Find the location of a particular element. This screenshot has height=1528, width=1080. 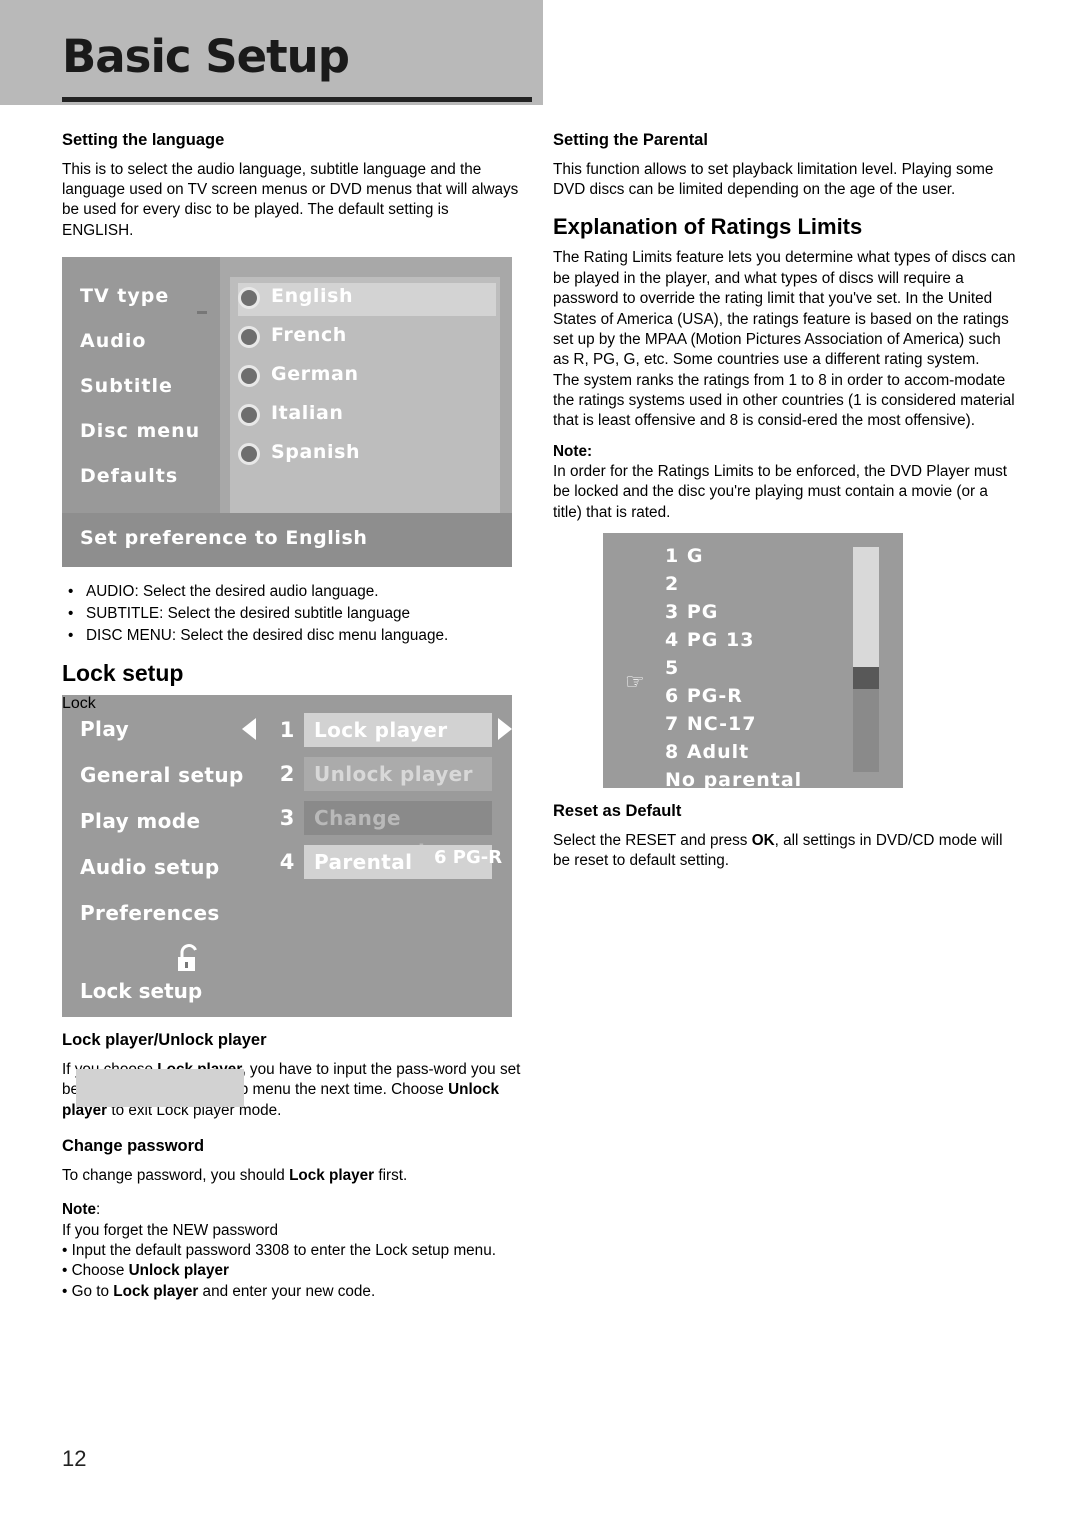

arrow-left-icon is located at coordinates (249, 729).